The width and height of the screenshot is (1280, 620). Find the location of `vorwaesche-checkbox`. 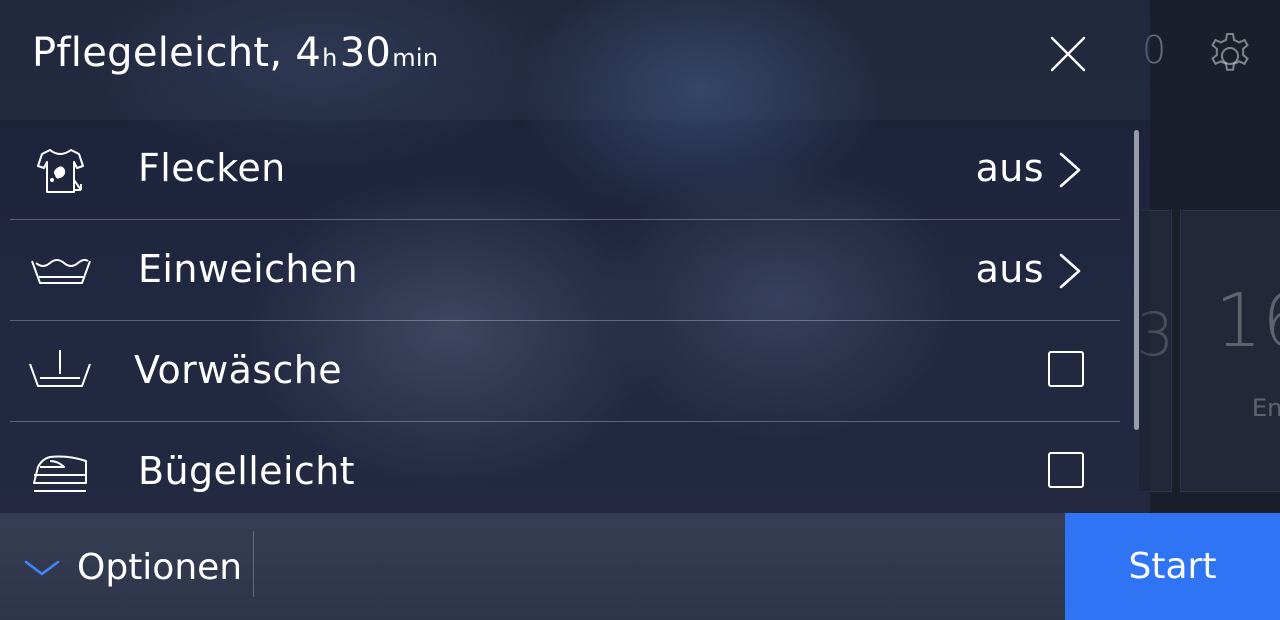

vorwaesche-checkbox is located at coordinates (1066, 369).